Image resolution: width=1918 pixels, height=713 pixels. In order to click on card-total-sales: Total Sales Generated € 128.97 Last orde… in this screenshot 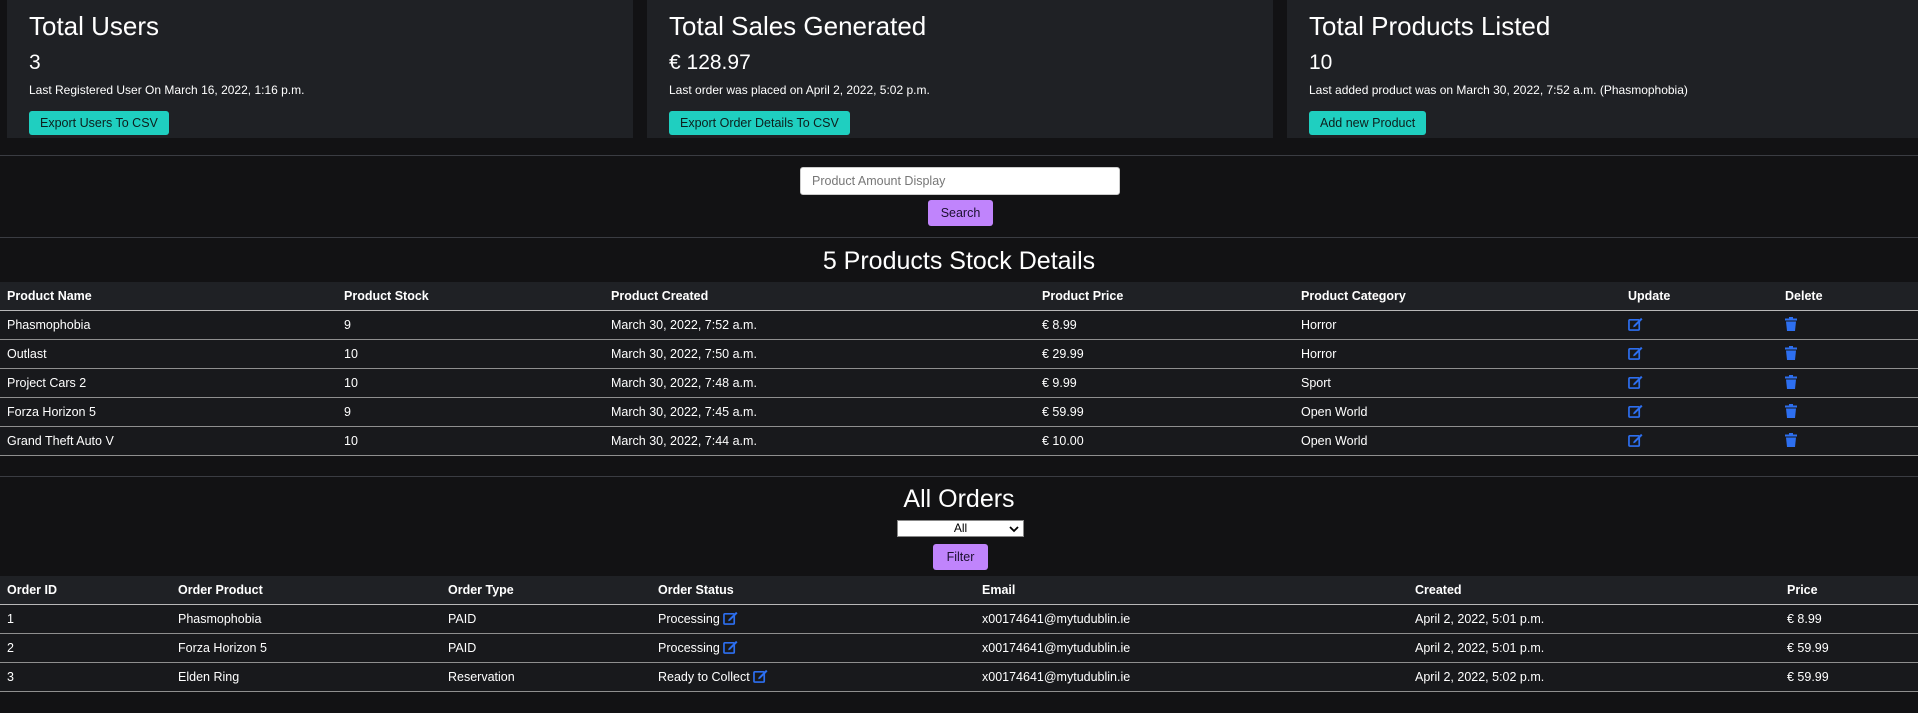, I will do `click(960, 69)`.